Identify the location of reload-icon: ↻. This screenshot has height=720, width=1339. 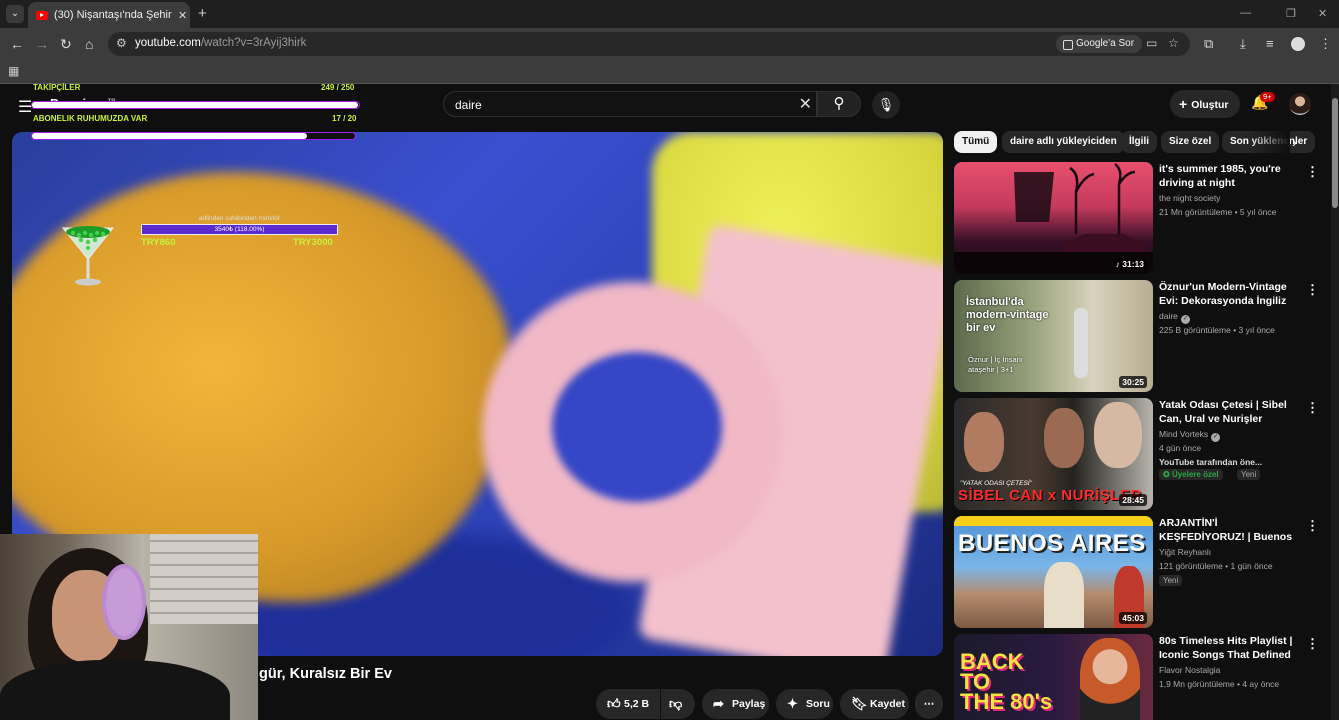
(66, 44).